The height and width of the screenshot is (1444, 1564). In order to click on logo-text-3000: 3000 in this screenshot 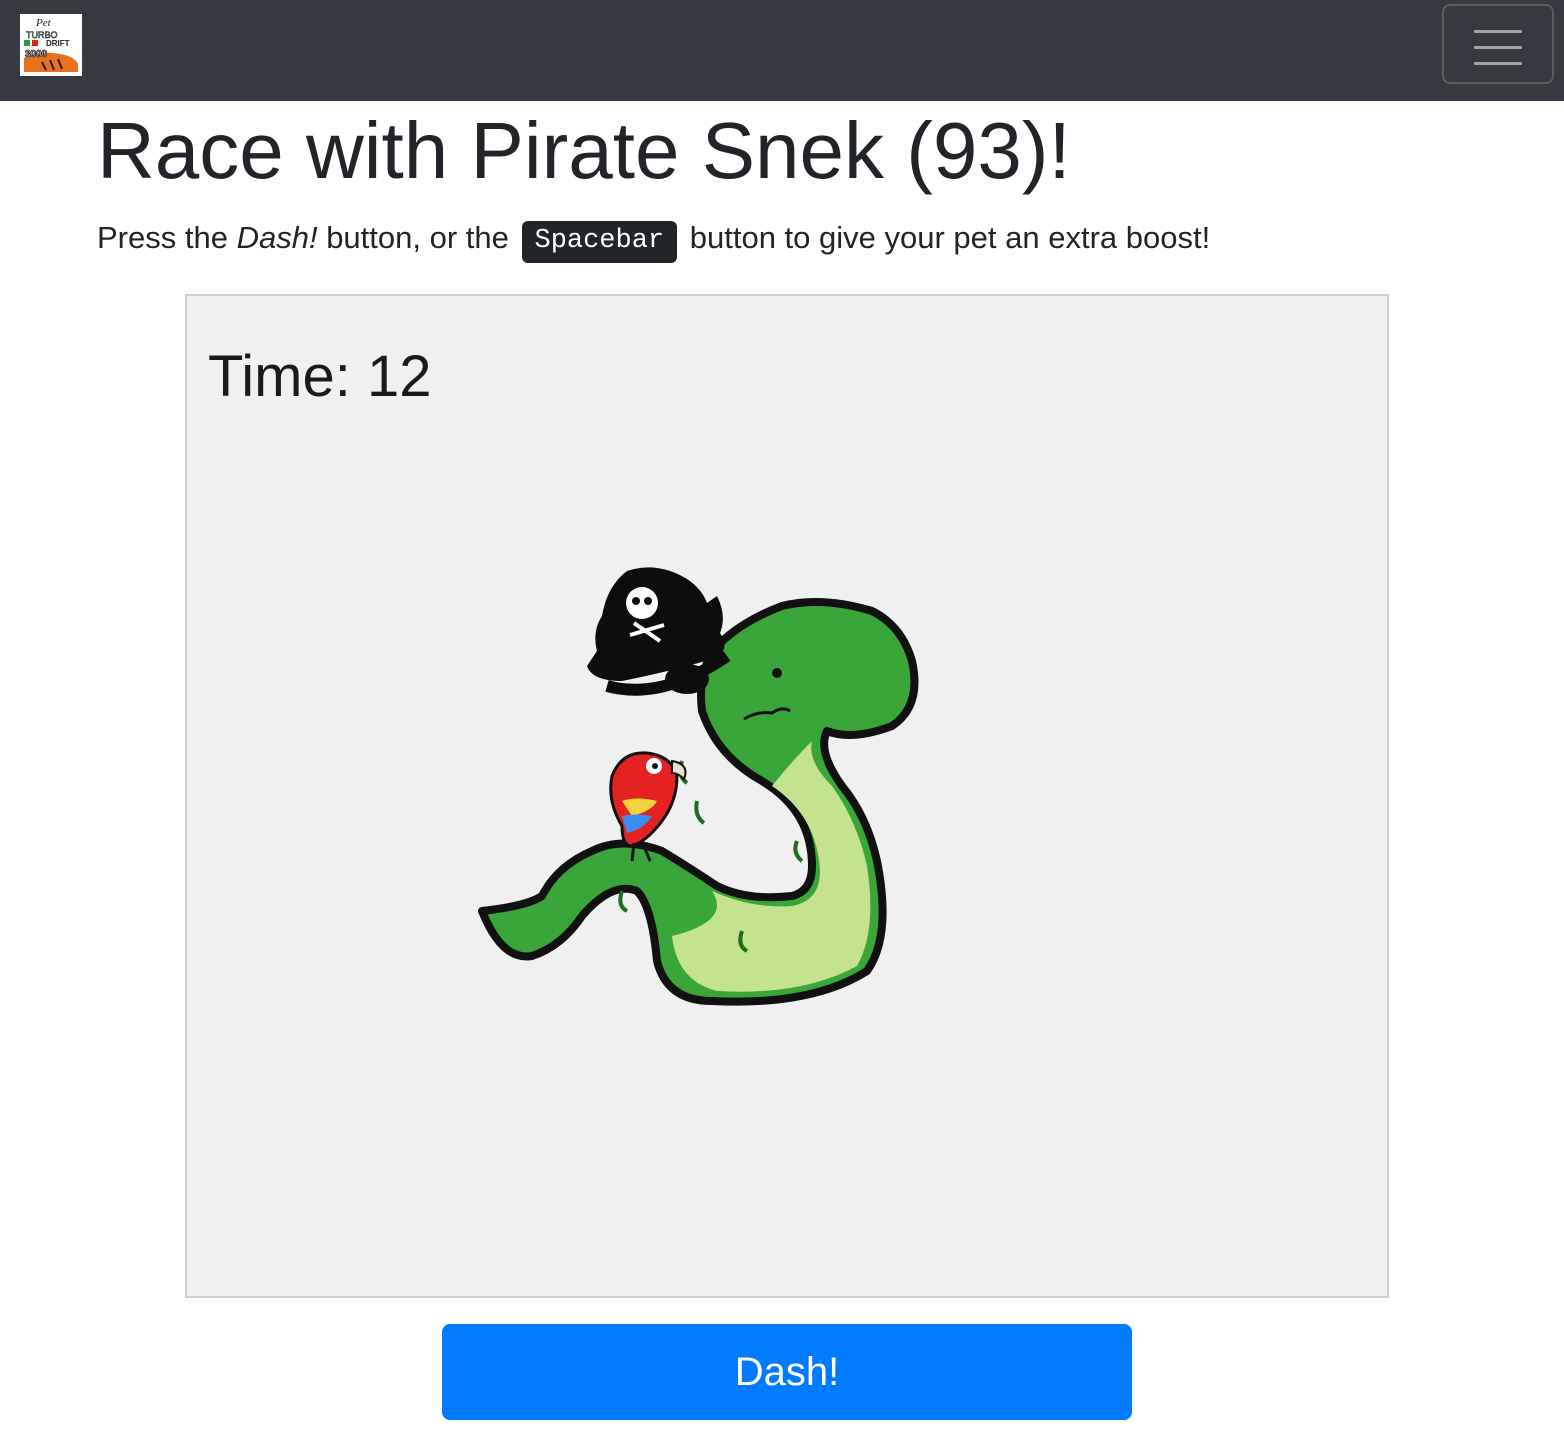, I will do `click(36, 54)`.